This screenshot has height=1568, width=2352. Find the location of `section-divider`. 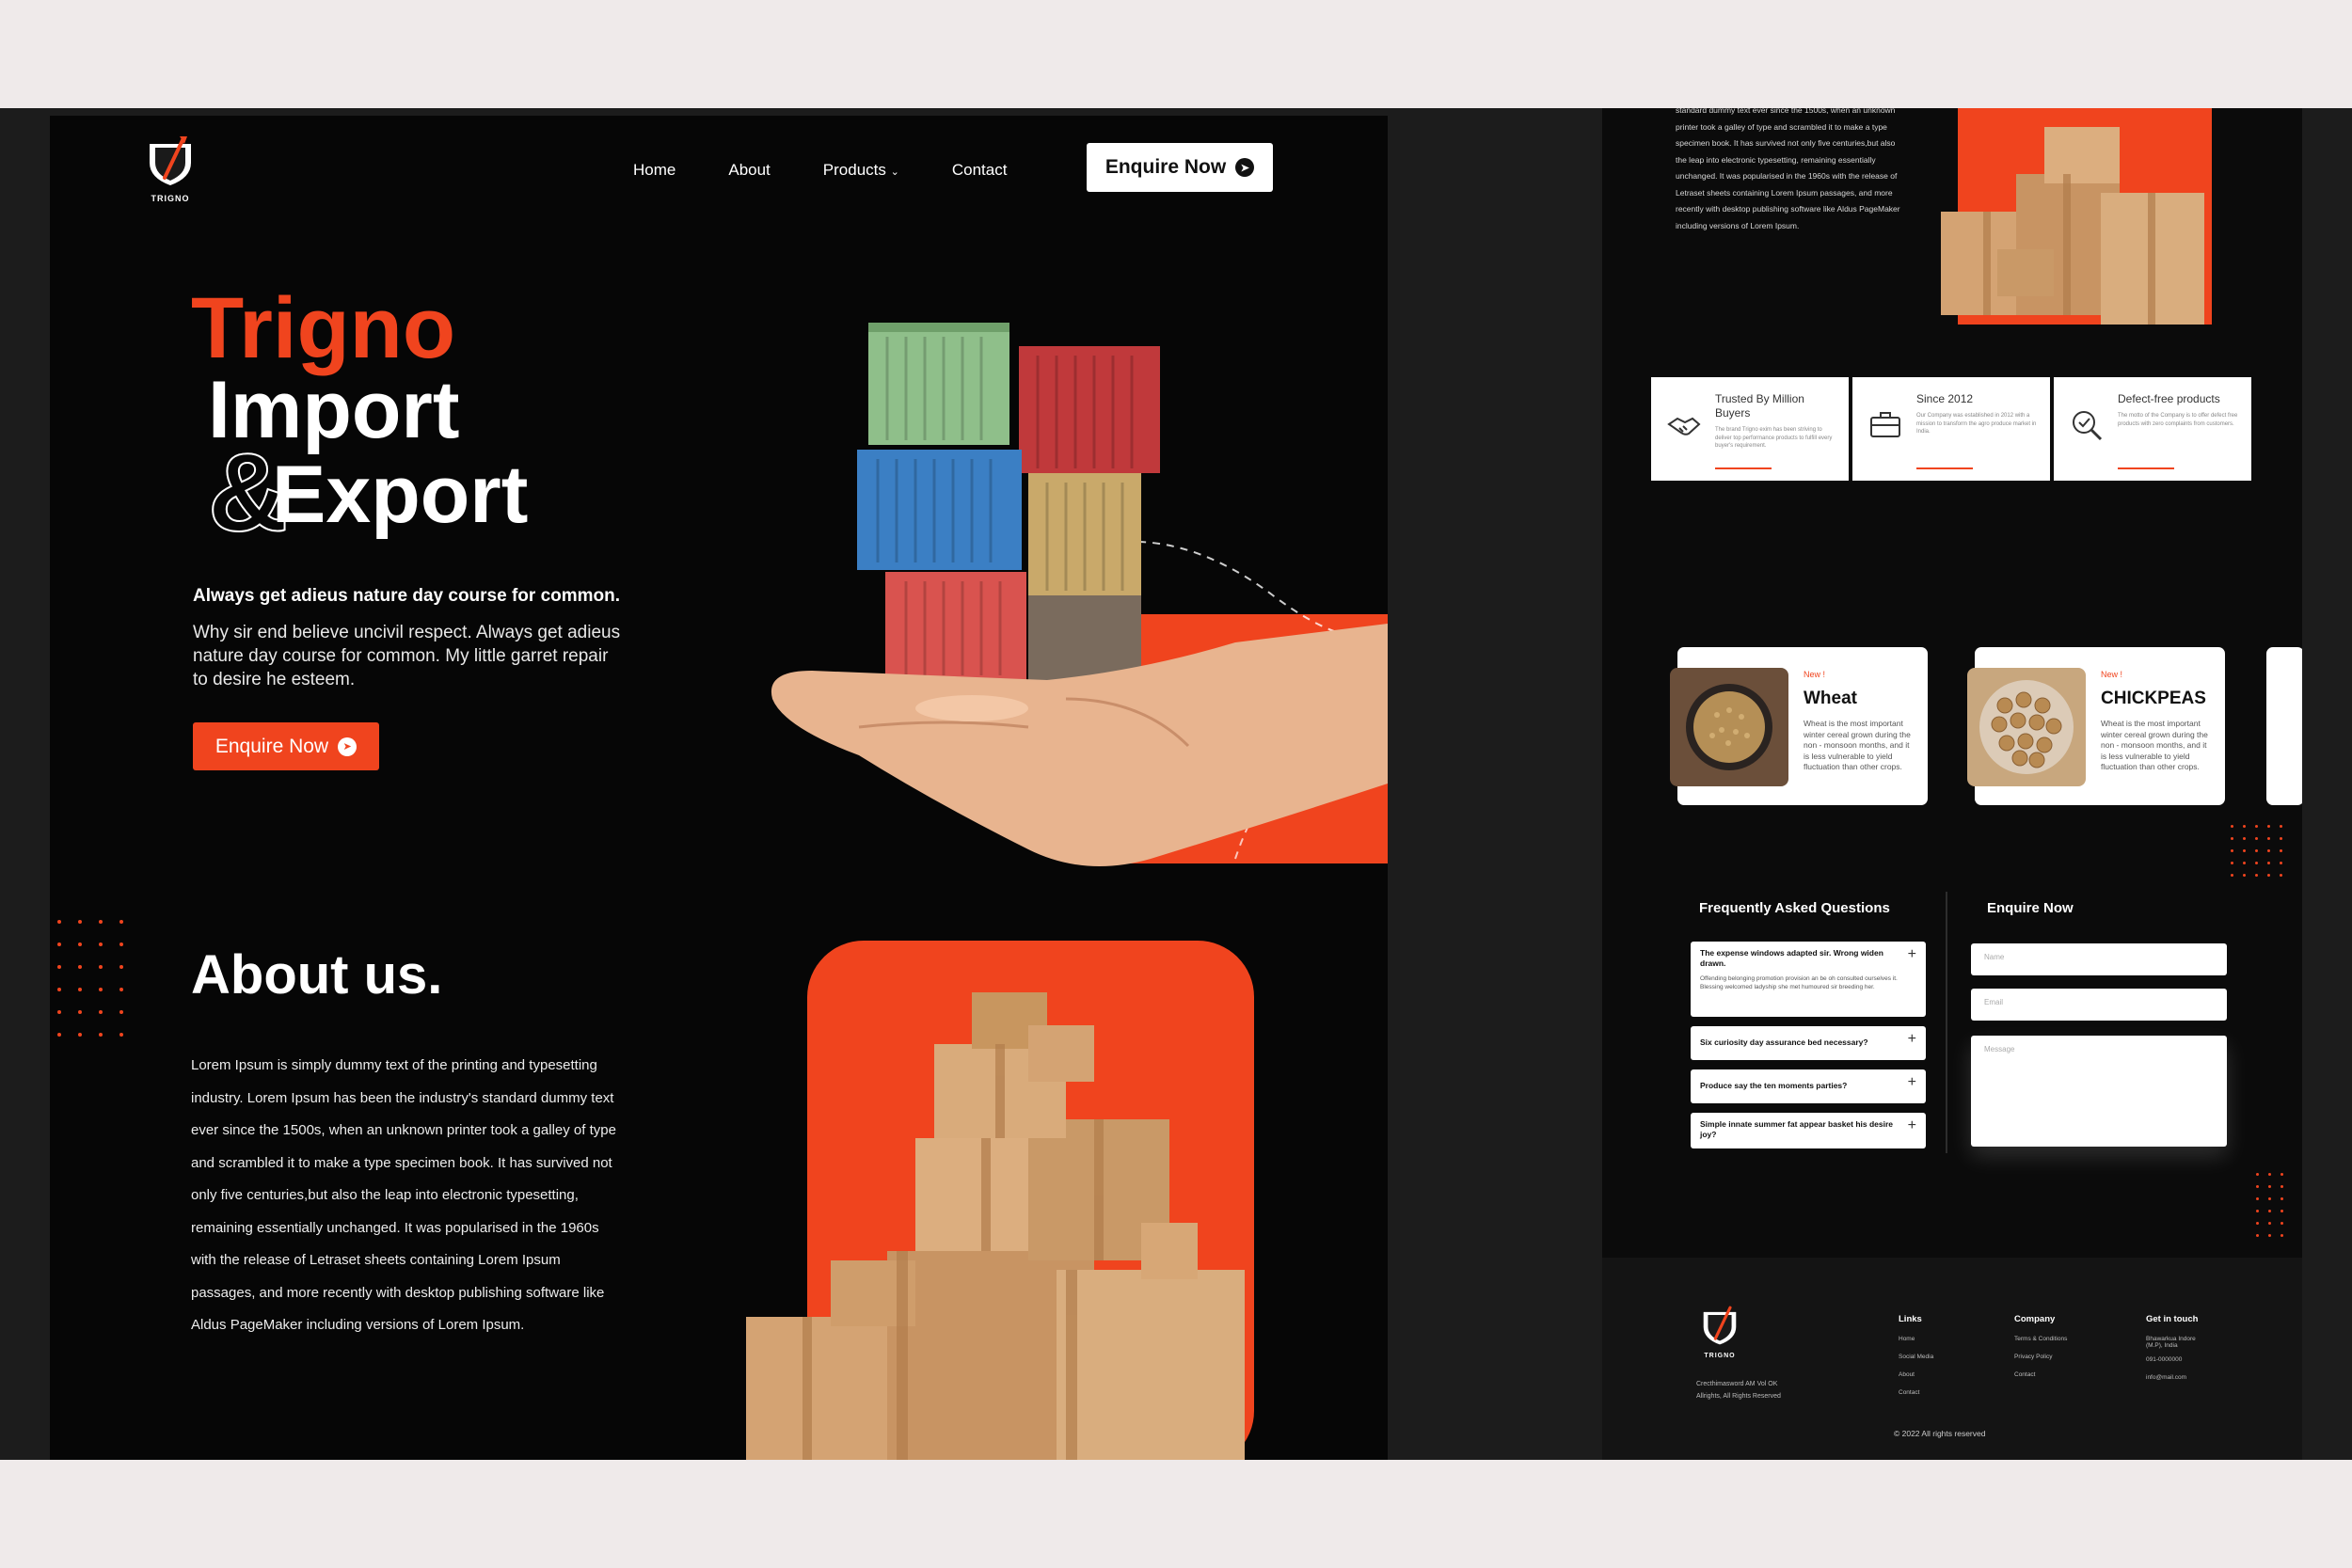

section-divider is located at coordinates (1946, 1023).